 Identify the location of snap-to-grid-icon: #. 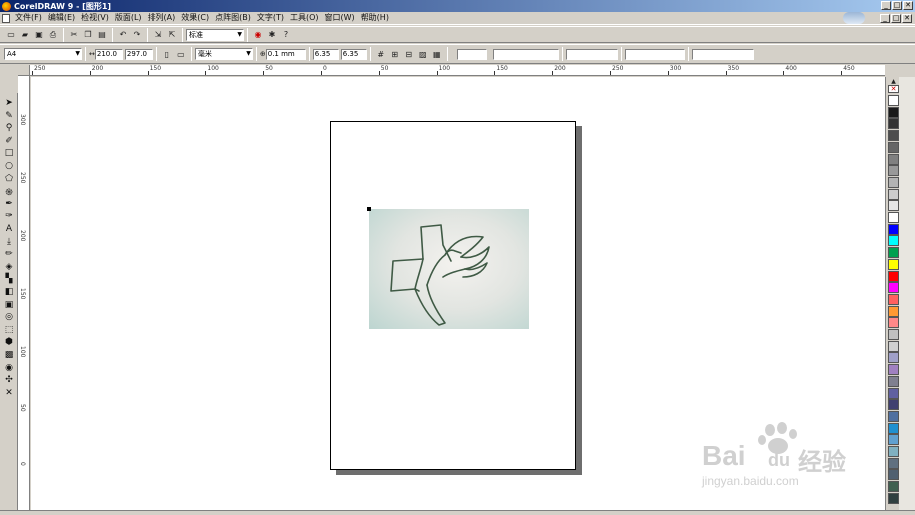
(381, 54).